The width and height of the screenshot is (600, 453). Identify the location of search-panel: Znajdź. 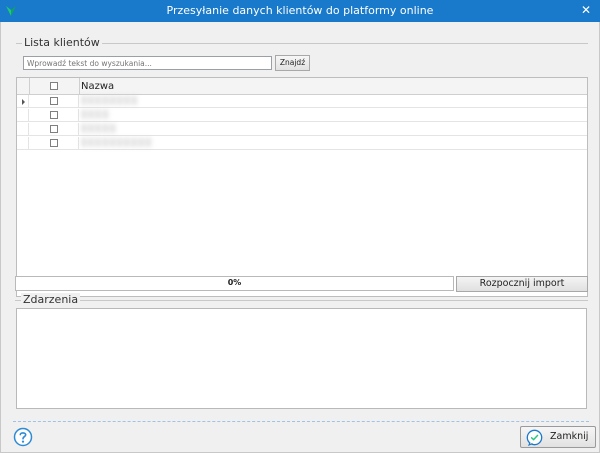
(302, 65).